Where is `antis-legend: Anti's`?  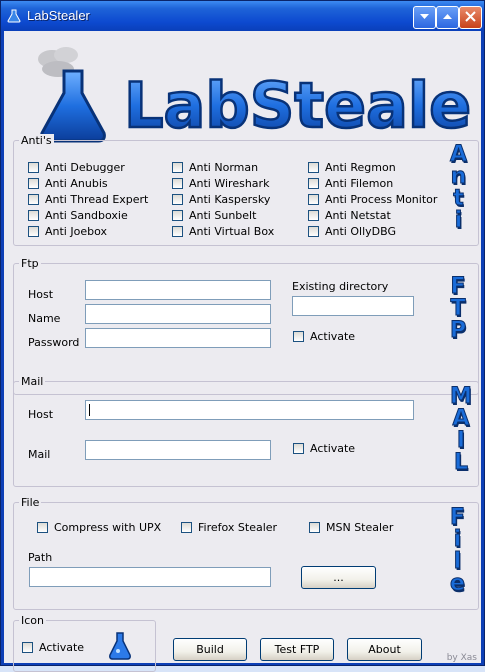
antis-legend: Anti's is located at coordinates (36, 140).